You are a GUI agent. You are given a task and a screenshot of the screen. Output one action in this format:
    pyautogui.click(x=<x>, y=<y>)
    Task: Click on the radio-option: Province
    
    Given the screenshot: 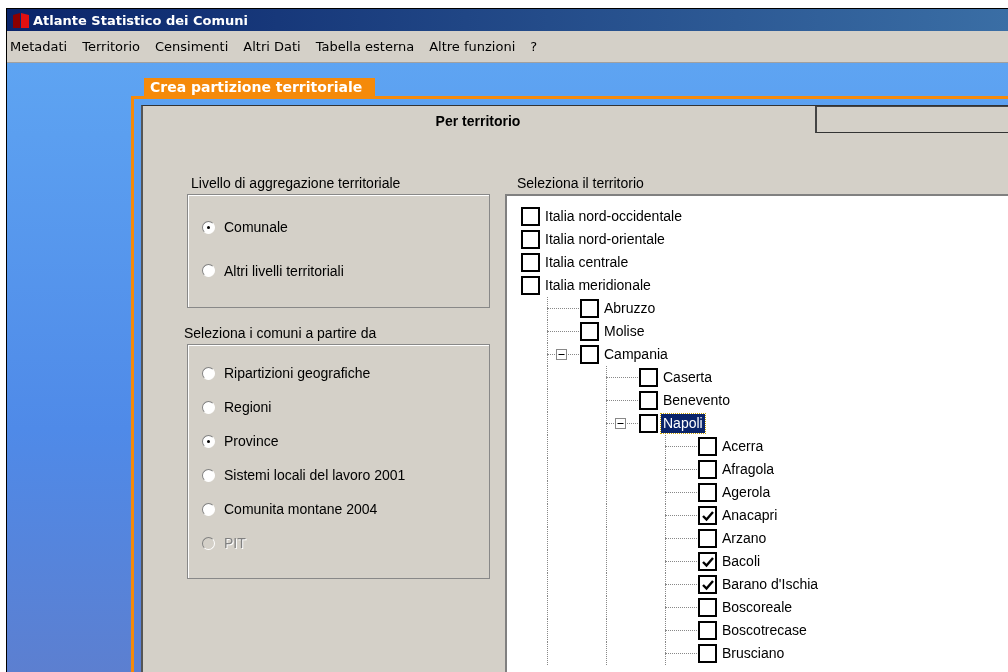 What is the action you would take?
    pyautogui.click(x=345, y=441)
    